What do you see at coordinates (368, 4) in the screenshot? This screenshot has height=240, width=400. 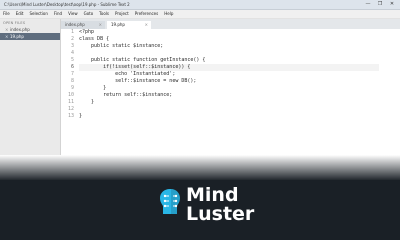 I see `minimize-button: —` at bounding box center [368, 4].